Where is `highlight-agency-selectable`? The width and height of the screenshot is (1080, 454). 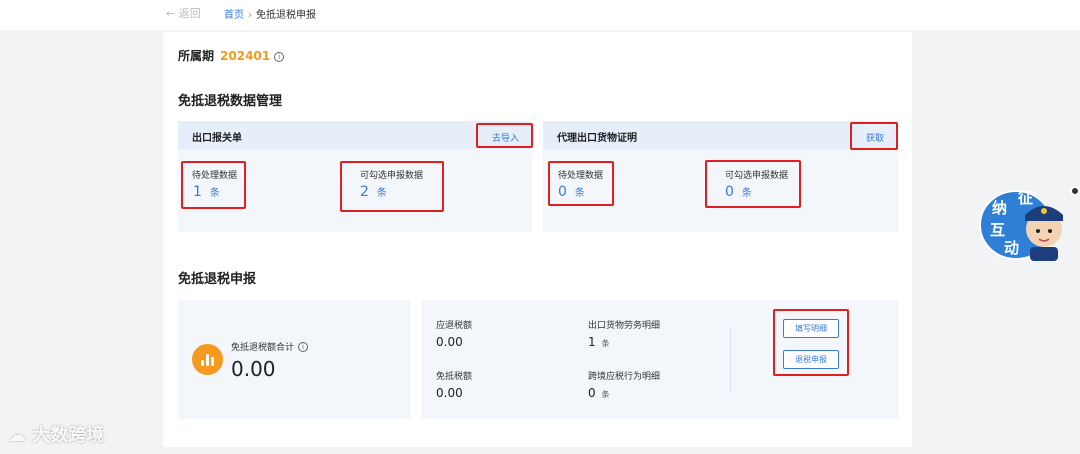
highlight-agency-selectable is located at coordinates (753, 184).